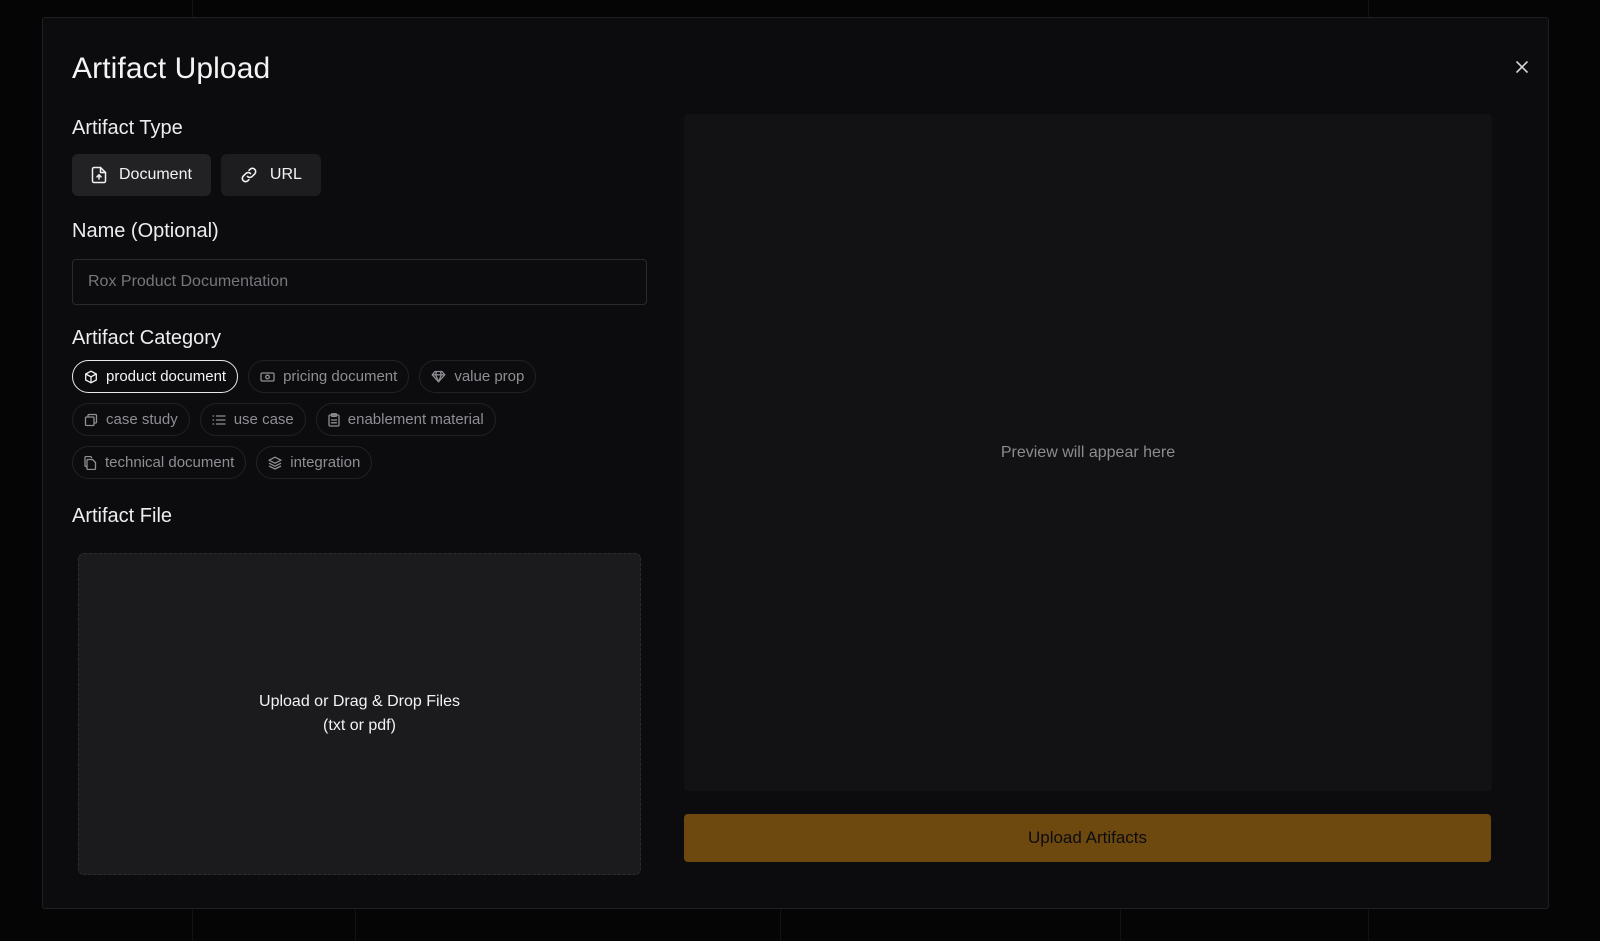  What do you see at coordinates (166, 376) in the screenshot?
I see `category-chip-label: product document` at bounding box center [166, 376].